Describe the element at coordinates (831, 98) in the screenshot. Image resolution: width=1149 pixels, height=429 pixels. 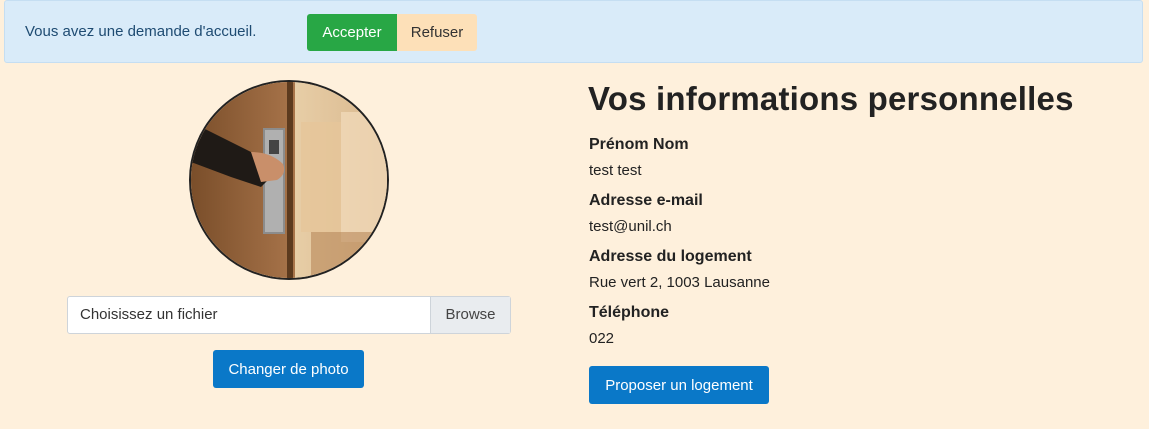
I see `page-title: Vos informations personnelles` at that location.